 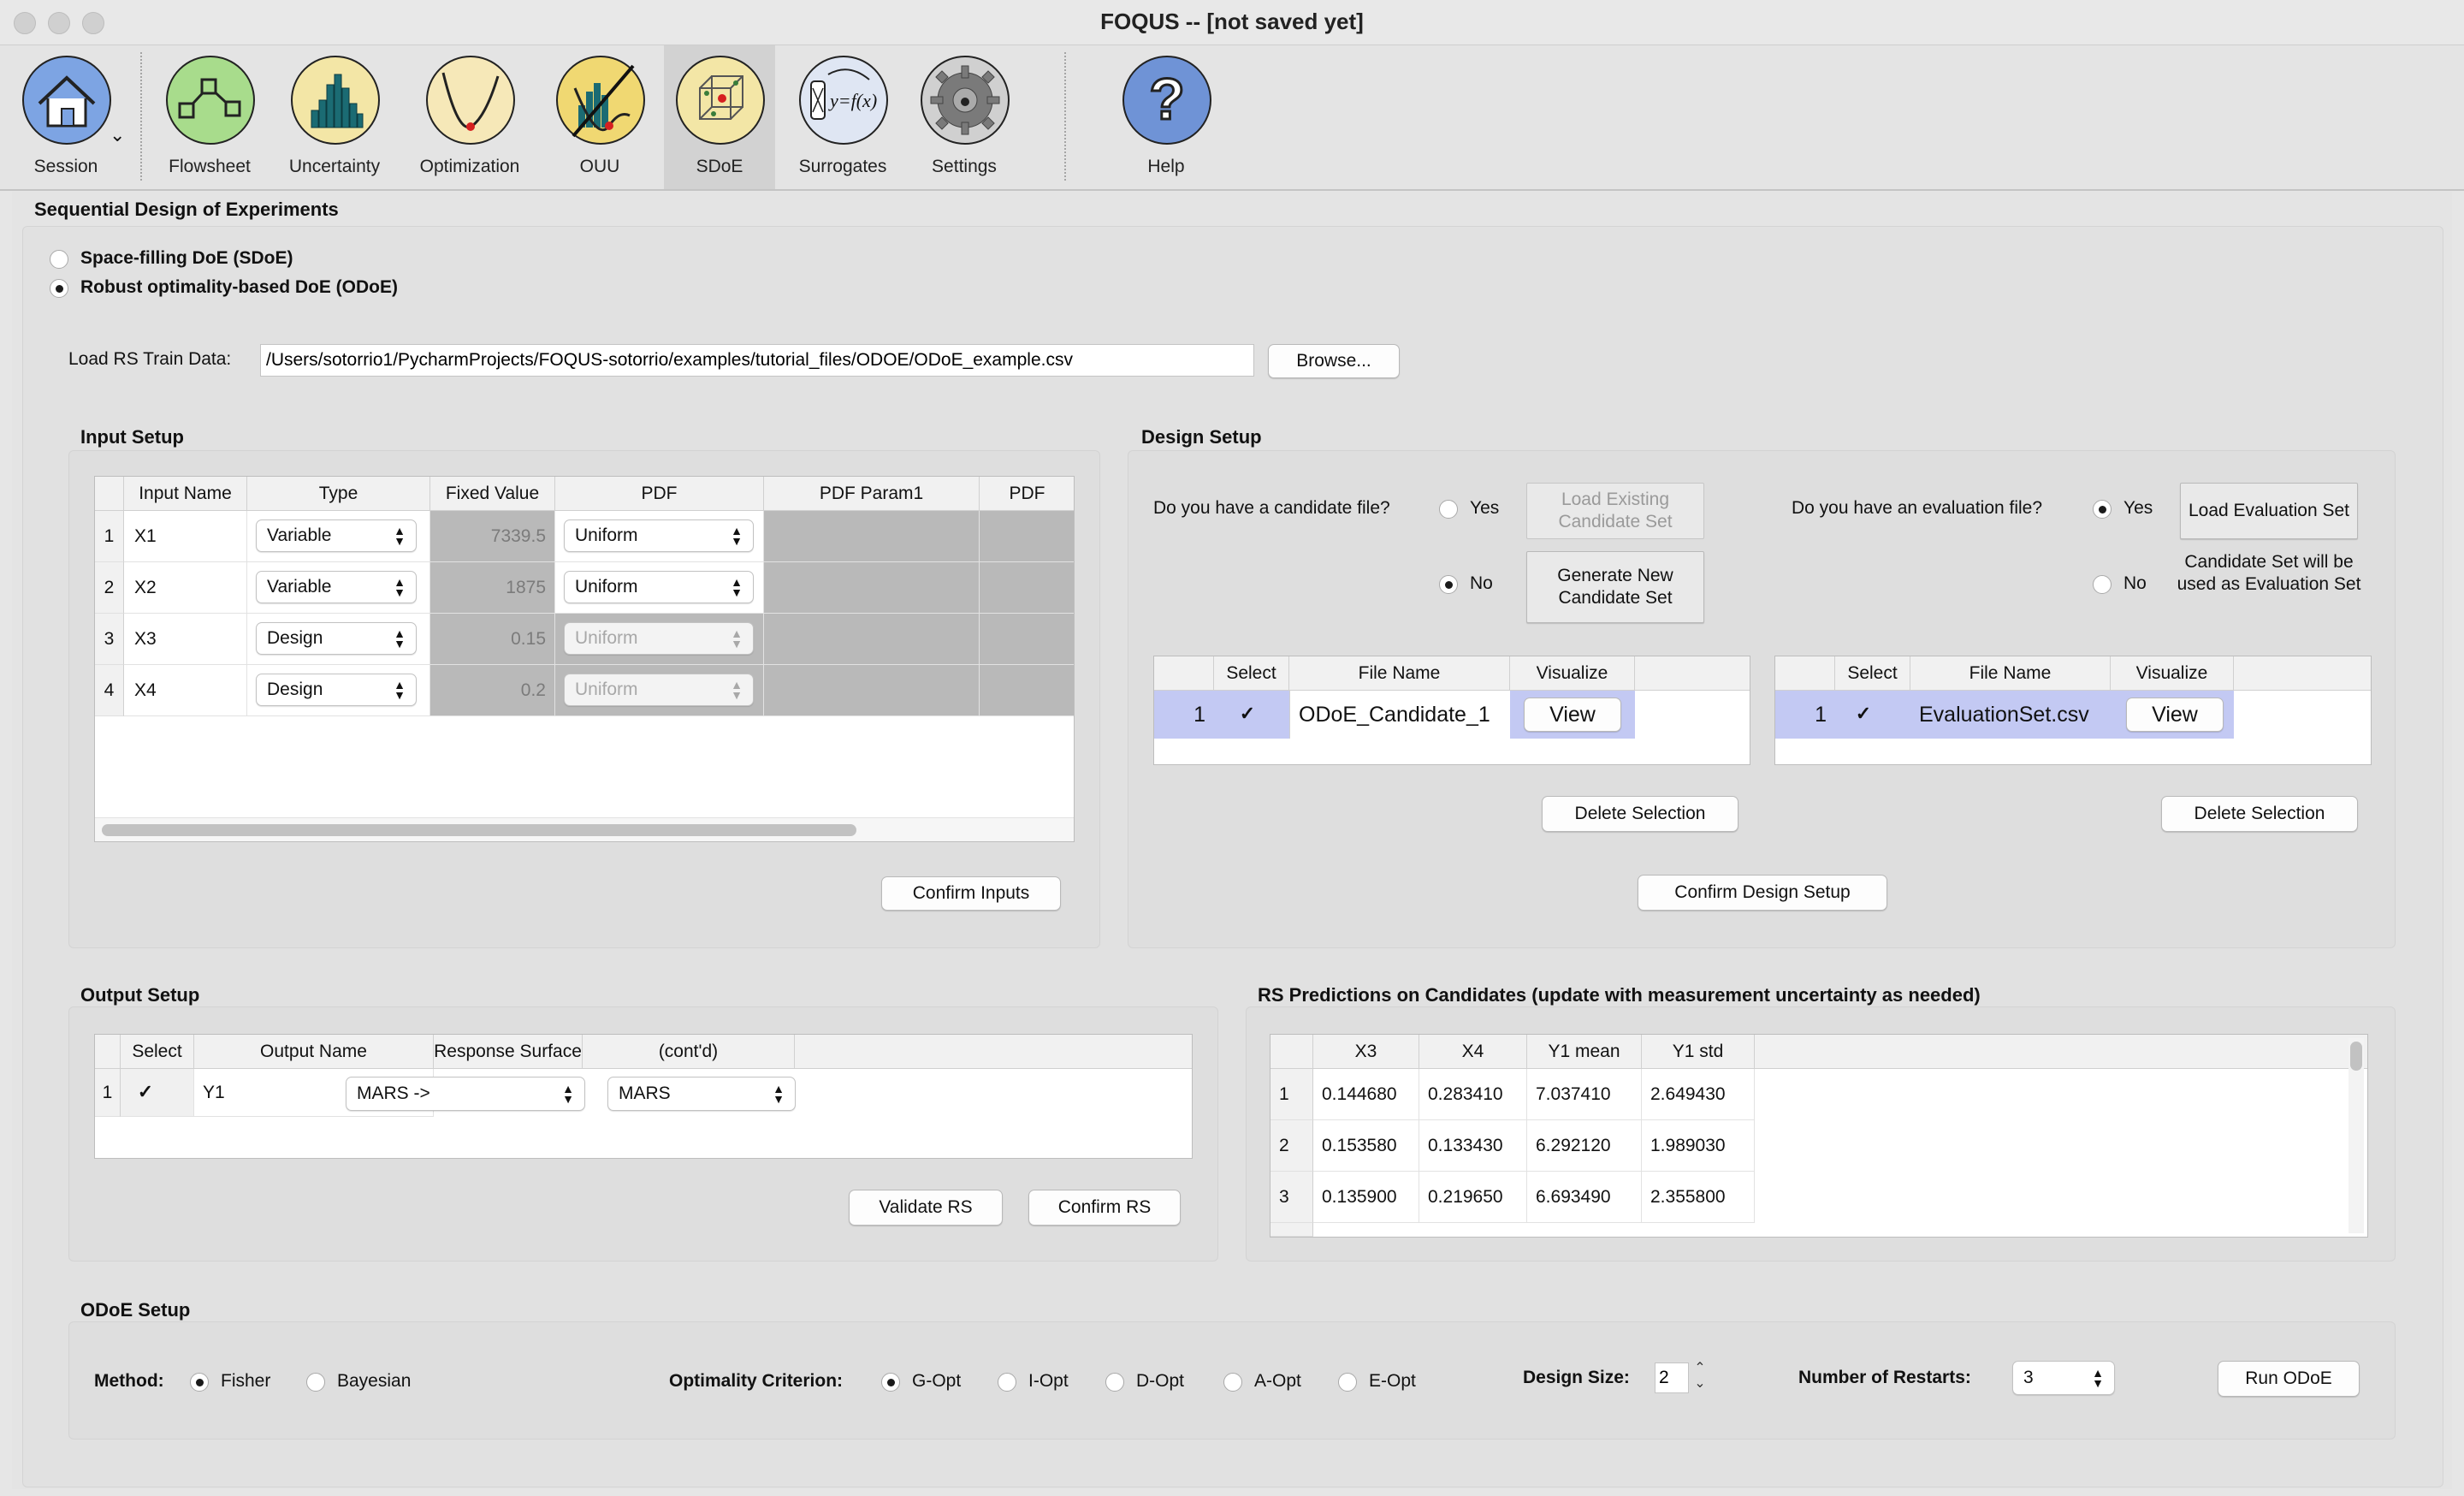 What do you see at coordinates (508, 1052) in the screenshot?
I see `col-response-surface: Response Surface` at bounding box center [508, 1052].